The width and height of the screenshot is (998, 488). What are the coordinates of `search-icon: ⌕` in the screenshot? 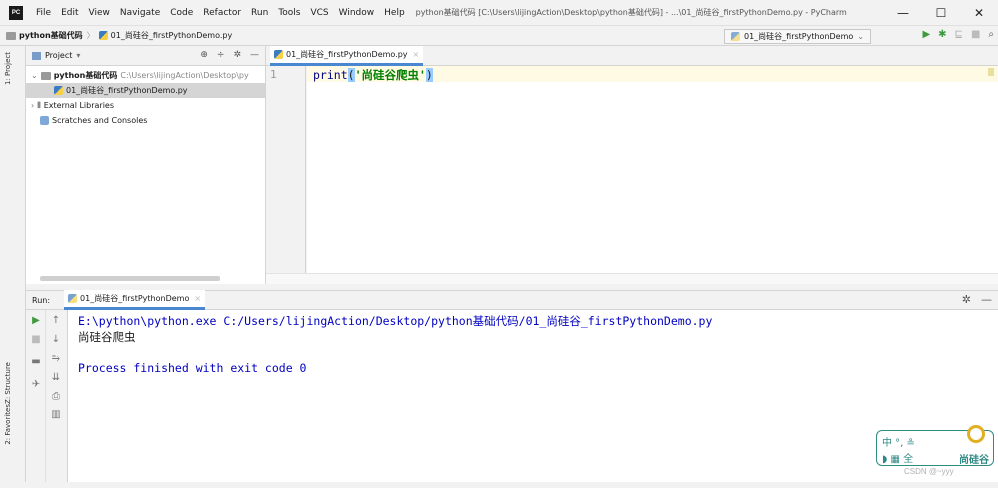 It's located at (991, 34).